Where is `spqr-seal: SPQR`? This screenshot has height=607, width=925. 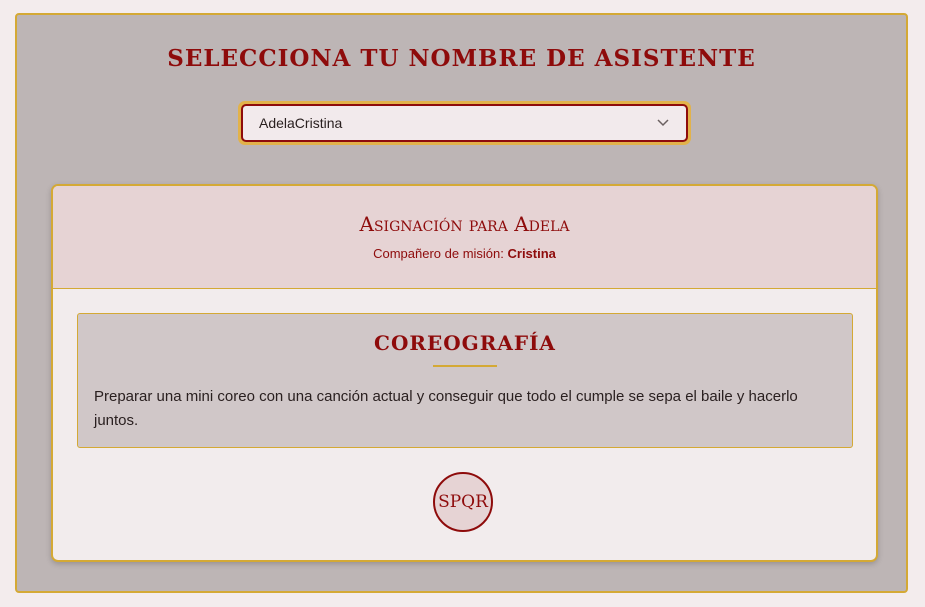
spqr-seal: SPQR is located at coordinates (463, 502).